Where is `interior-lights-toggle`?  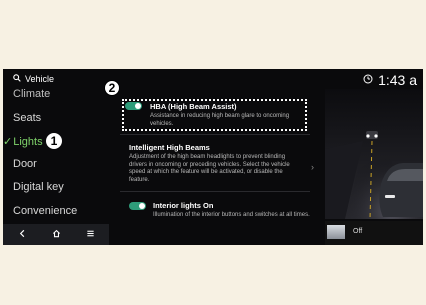 interior-lights-toggle is located at coordinates (137, 206).